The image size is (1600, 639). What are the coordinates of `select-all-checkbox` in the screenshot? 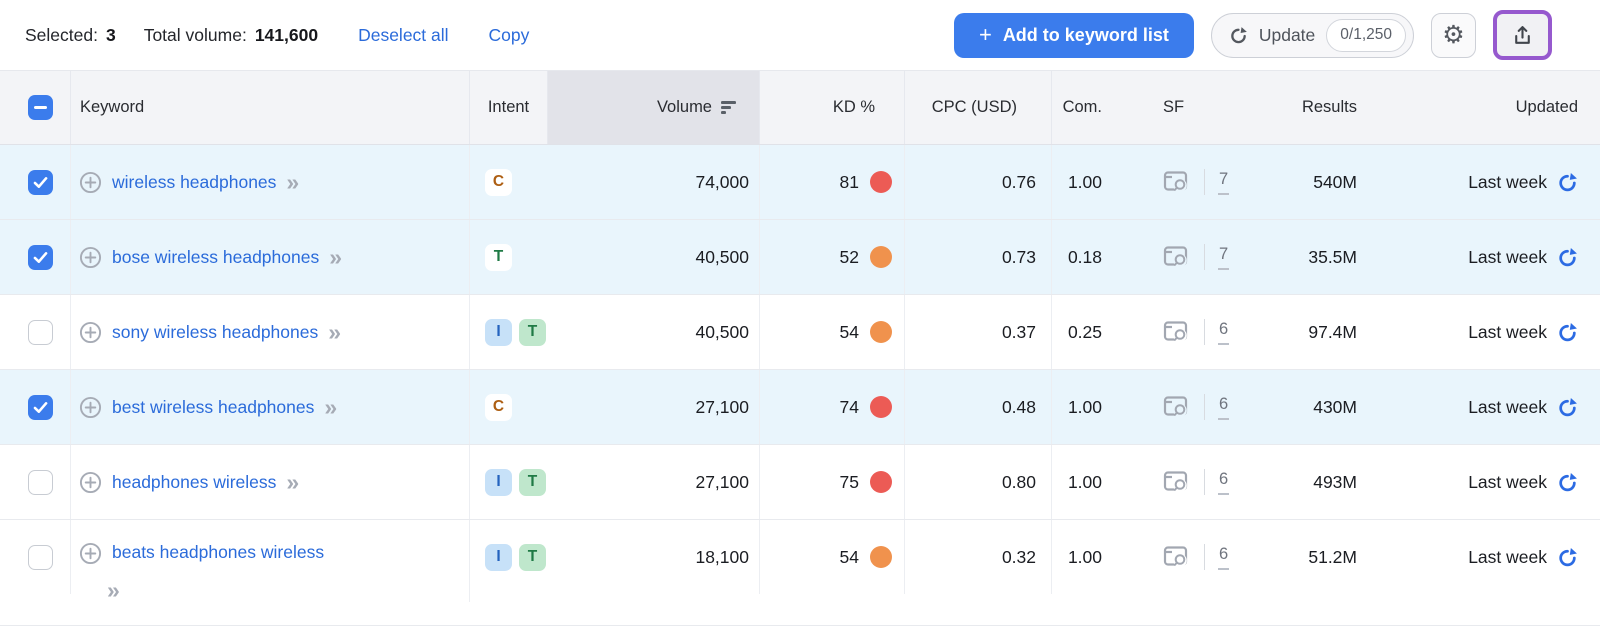 It's located at (40, 107).